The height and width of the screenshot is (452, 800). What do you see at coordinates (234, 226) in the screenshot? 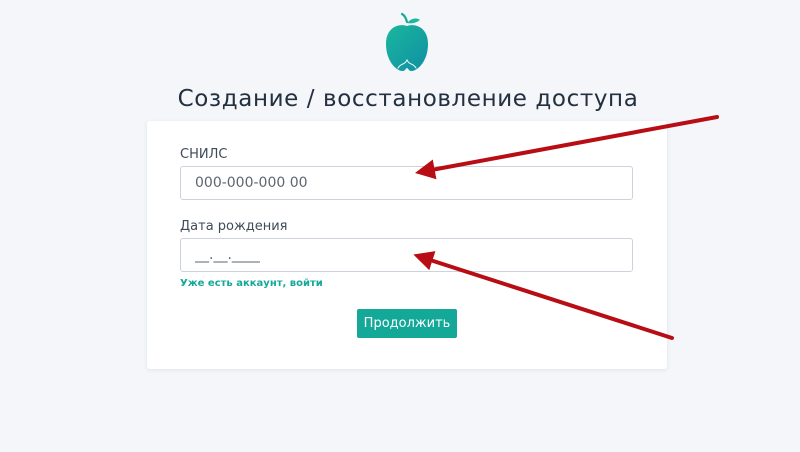
I see `birth-date-label: Дата рождения` at bounding box center [234, 226].